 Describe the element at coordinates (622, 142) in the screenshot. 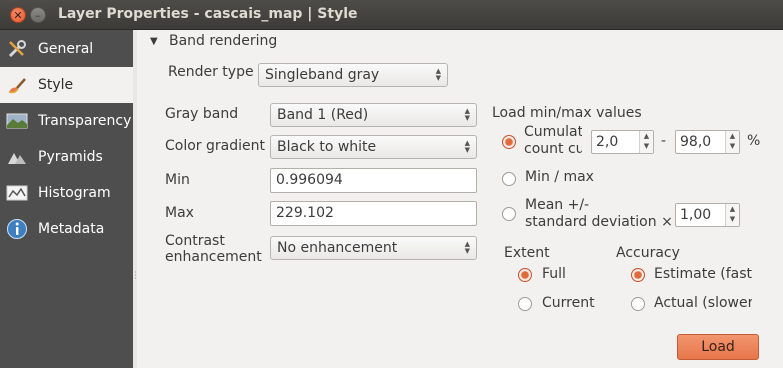

I see `cumulative-low-spinbox: 2,0 ▲ ▼` at that location.